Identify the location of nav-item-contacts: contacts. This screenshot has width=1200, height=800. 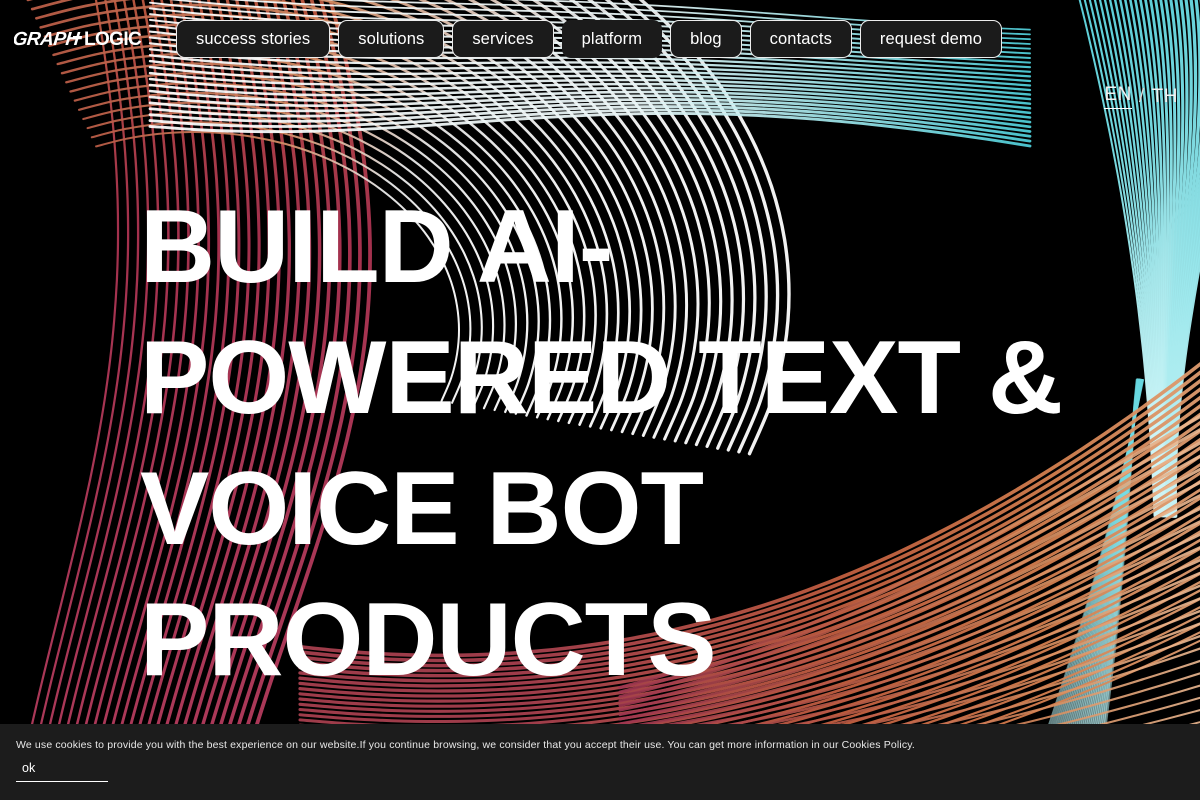
(800, 39).